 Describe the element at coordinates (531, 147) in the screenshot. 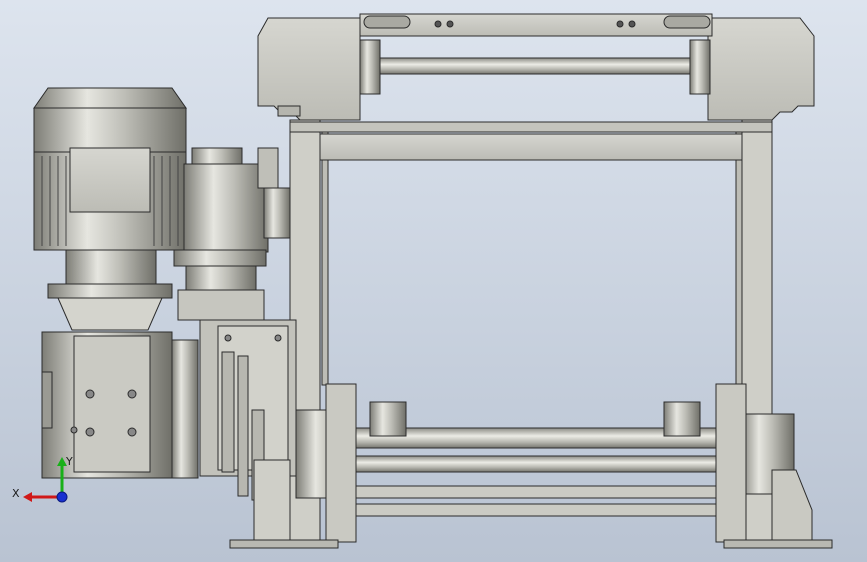

I see `frame-crossbar-upper` at that location.